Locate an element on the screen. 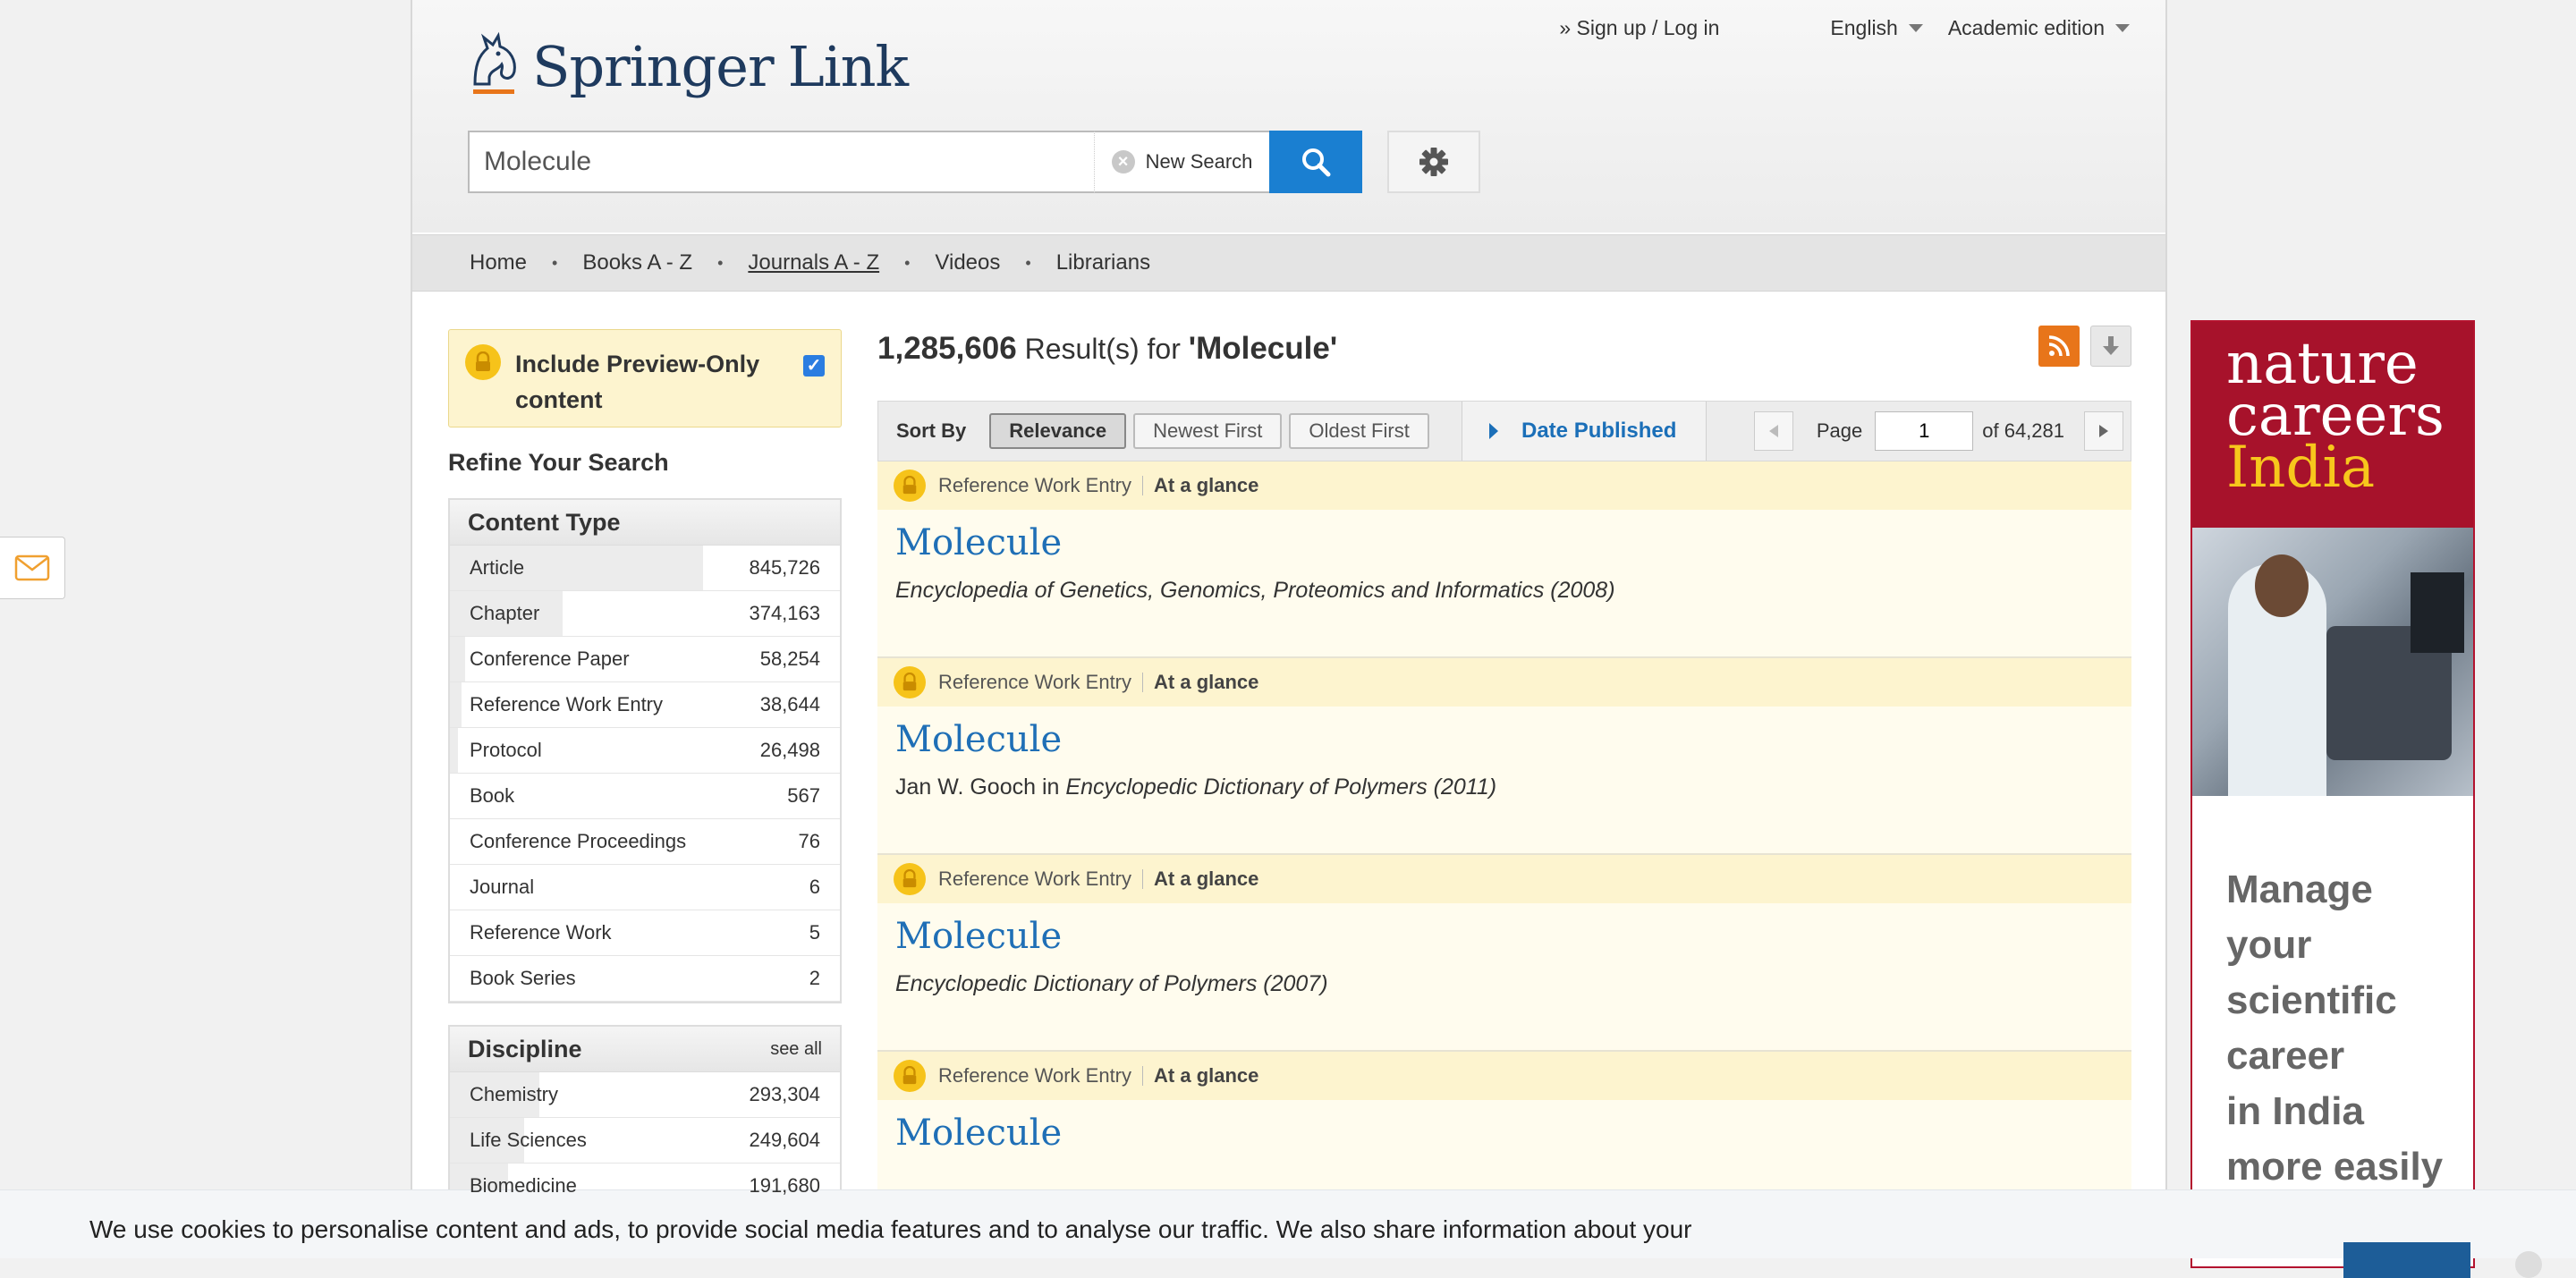 Image resolution: width=2576 pixels, height=1278 pixels. facet-count: 249,604 is located at coordinates (784, 1140).